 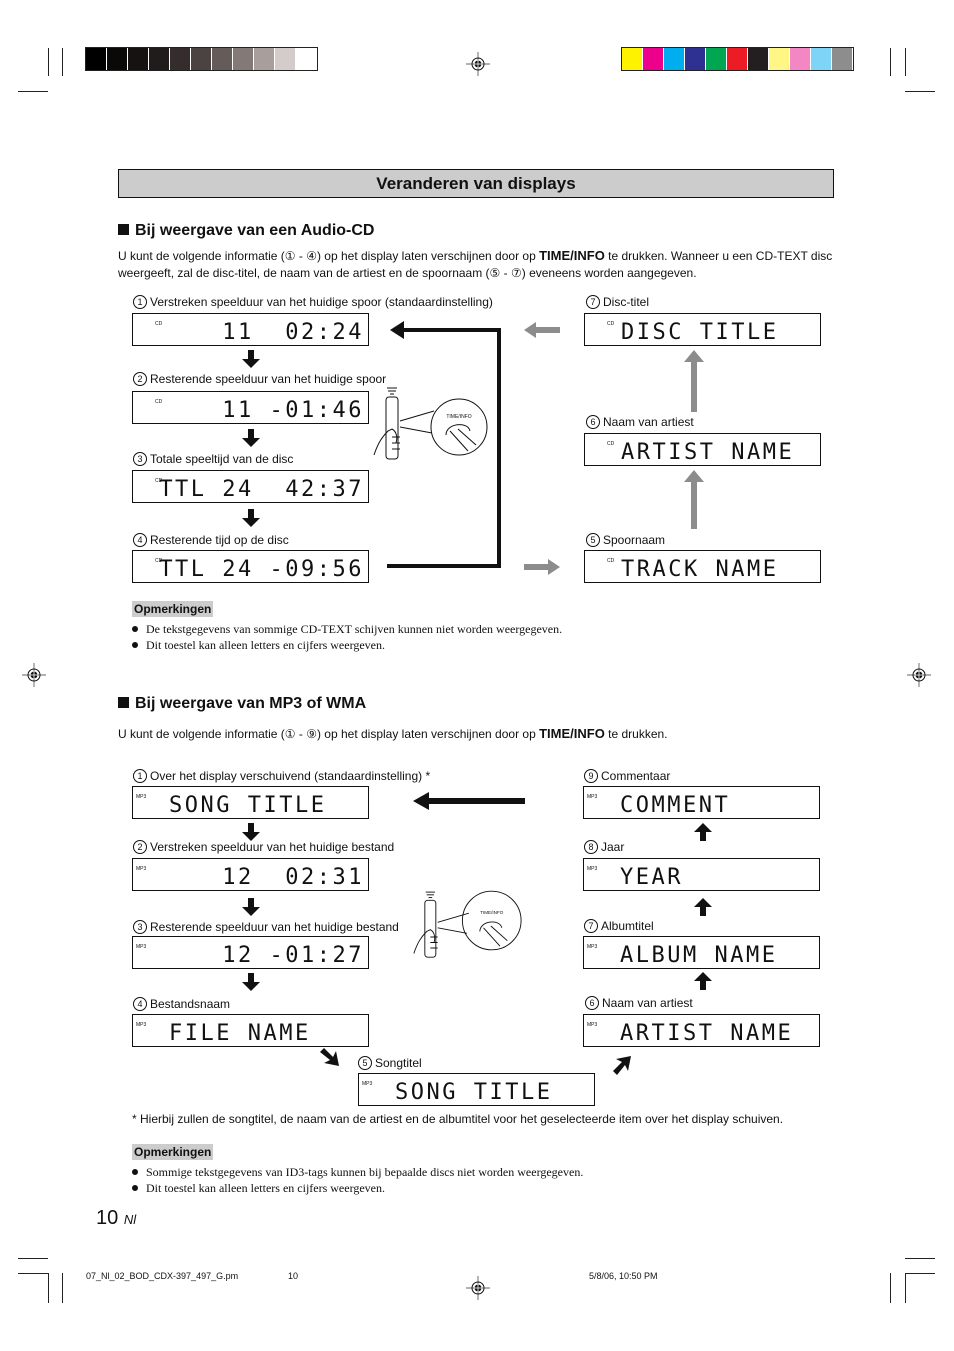 I want to click on label-text: Resterende tijd op de disc, so click(x=219, y=540).